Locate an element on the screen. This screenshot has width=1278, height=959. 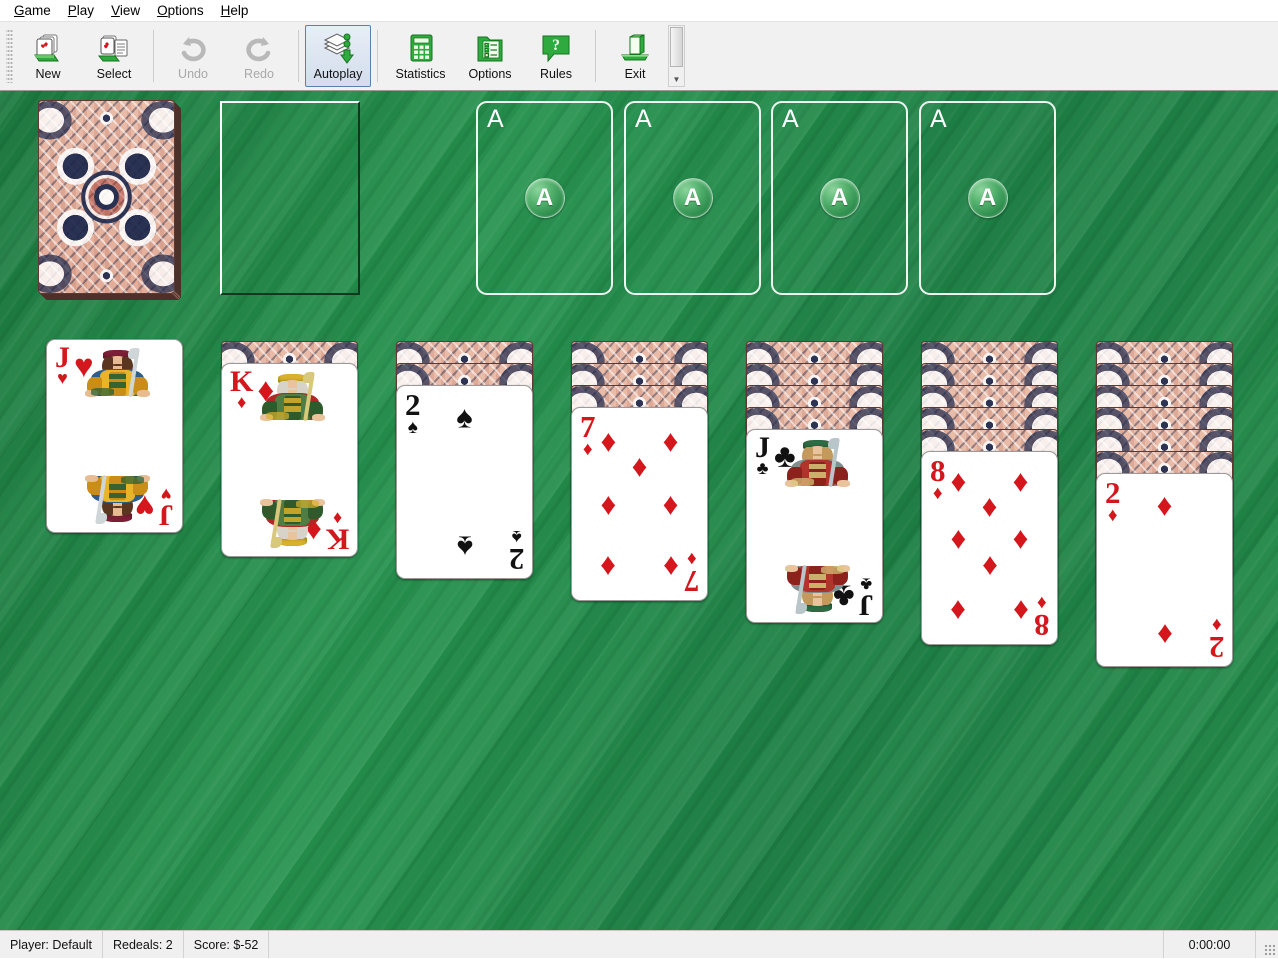
status-timer: 0:00:00 is located at coordinates (1210, 944).